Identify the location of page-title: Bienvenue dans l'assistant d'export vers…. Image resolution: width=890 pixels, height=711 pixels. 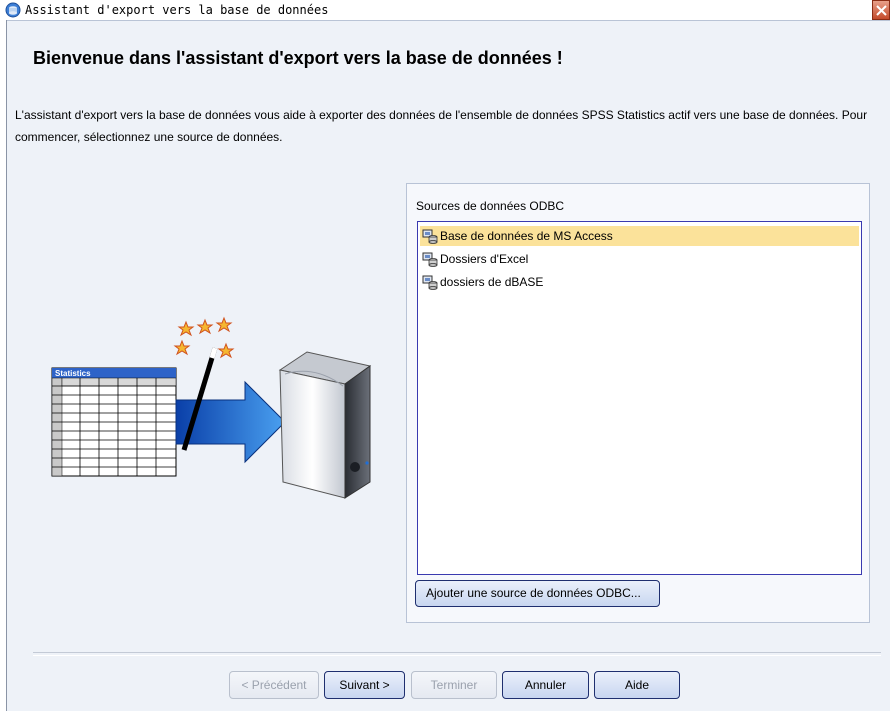
(298, 58).